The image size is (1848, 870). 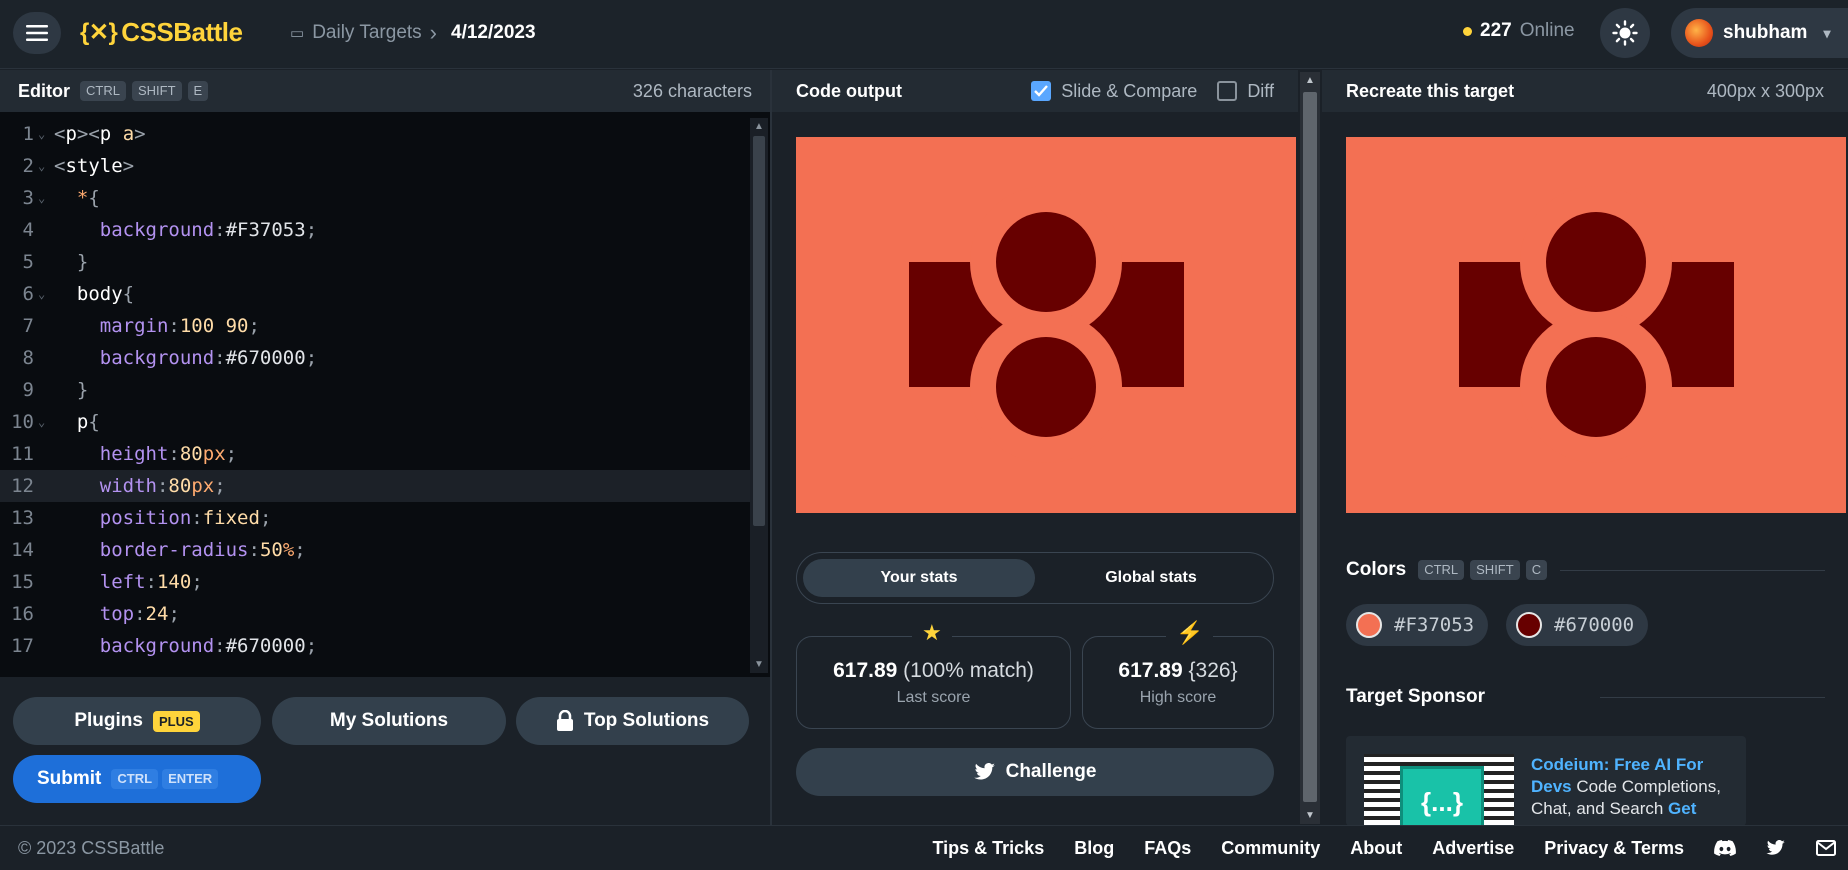 I want to click on high-score-value: 617.89, so click(x=1150, y=670).